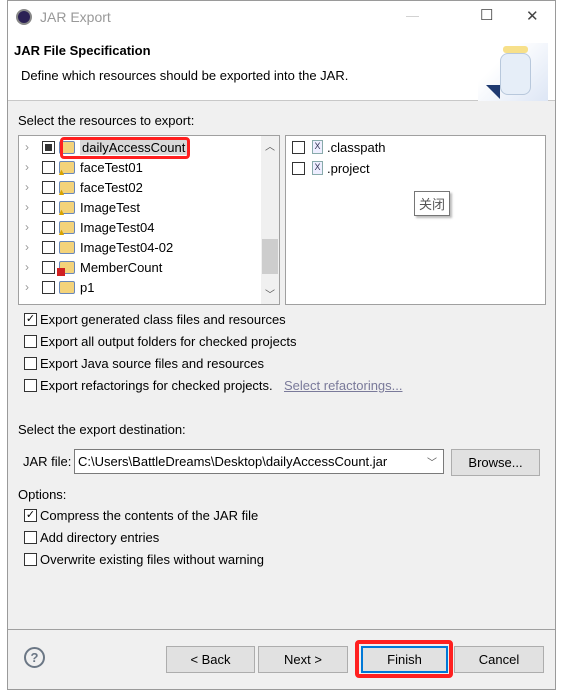 The image size is (563, 695). Describe the element at coordinates (106, 120) in the screenshot. I see `resources-label: Select the resources to export:` at that location.